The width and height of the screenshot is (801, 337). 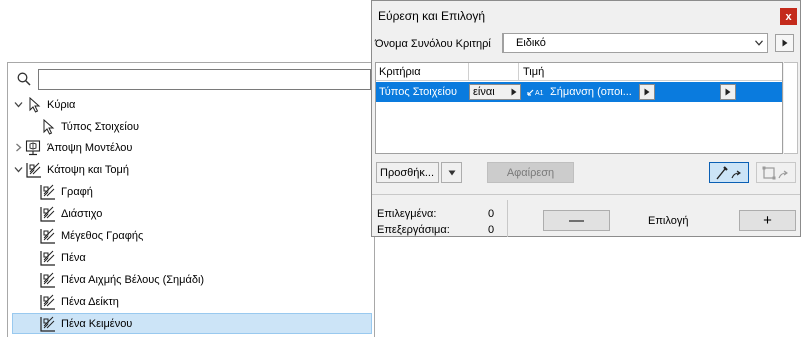 I want to click on column-header-value: Τιμή, so click(x=534, y=72).